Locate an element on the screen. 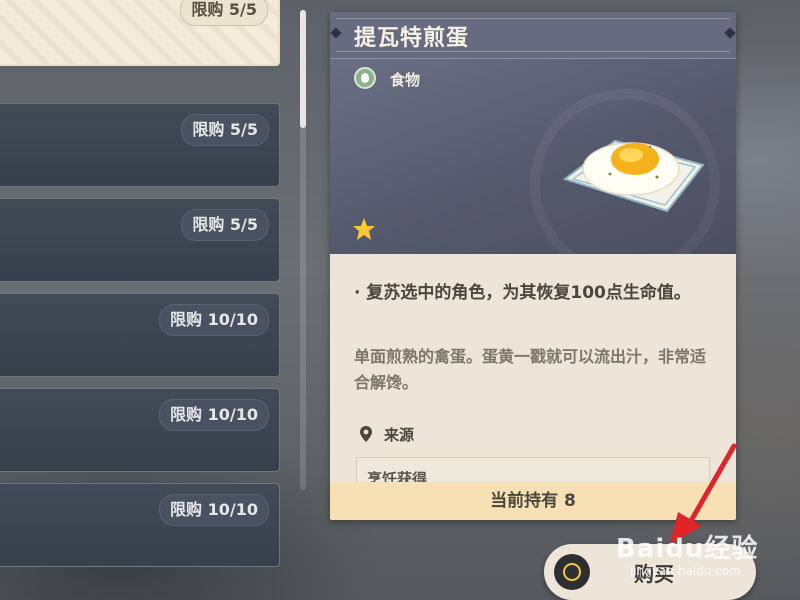 The width and height of the screenshot is (800, 600). item-title: 提瓦特煎蛋 is located at coordinates (412, 38).